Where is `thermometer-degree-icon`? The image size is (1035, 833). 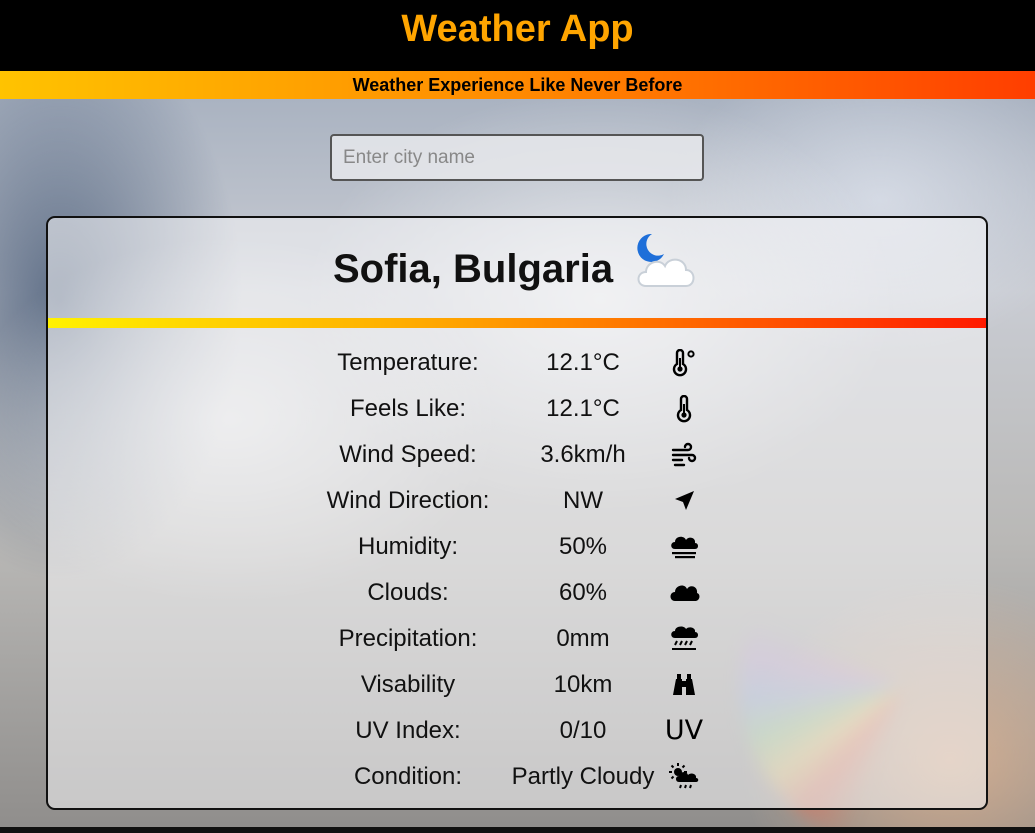
thermometer-degree-icon is located at coordinates (684, 363).